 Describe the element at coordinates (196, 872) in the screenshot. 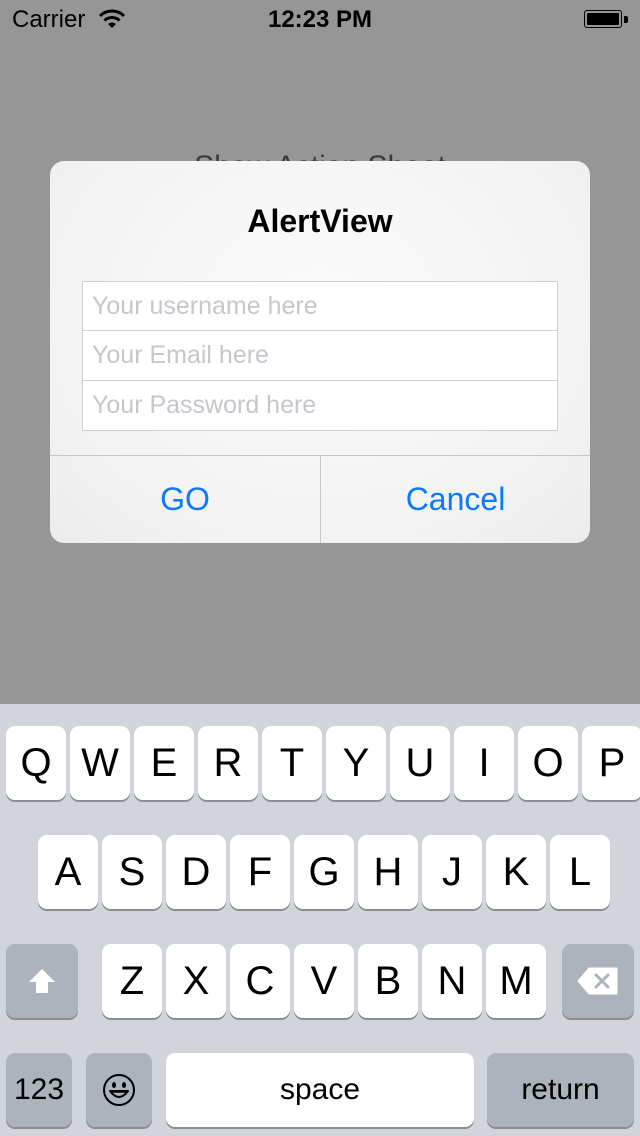

I see `key-d: D` at that location.